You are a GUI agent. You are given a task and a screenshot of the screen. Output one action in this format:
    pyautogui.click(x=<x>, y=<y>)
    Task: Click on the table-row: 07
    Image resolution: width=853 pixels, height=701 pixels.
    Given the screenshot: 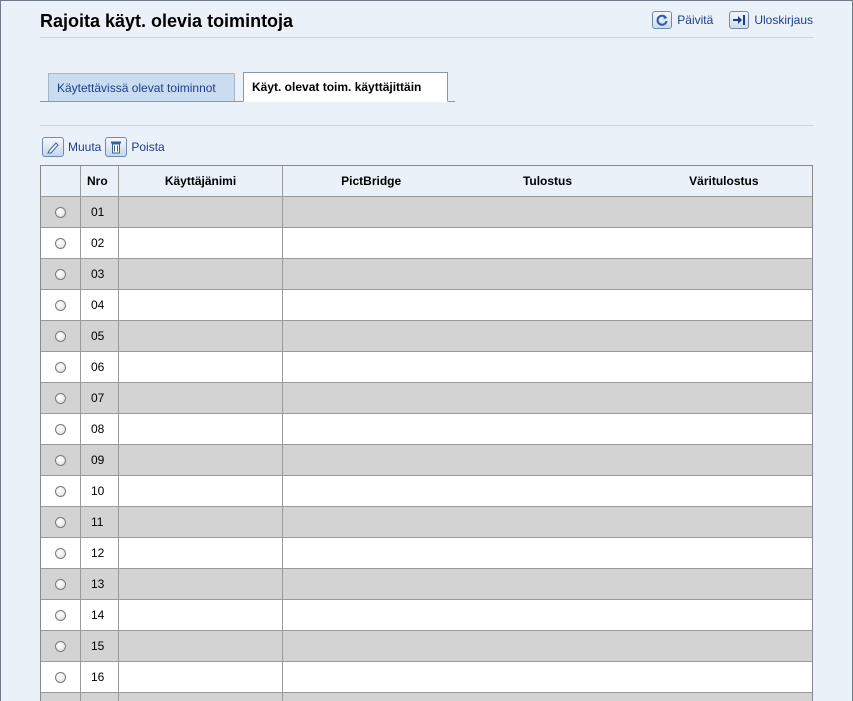 What is the action you would take?
    pyautogui.click(x=426, y=398)
    